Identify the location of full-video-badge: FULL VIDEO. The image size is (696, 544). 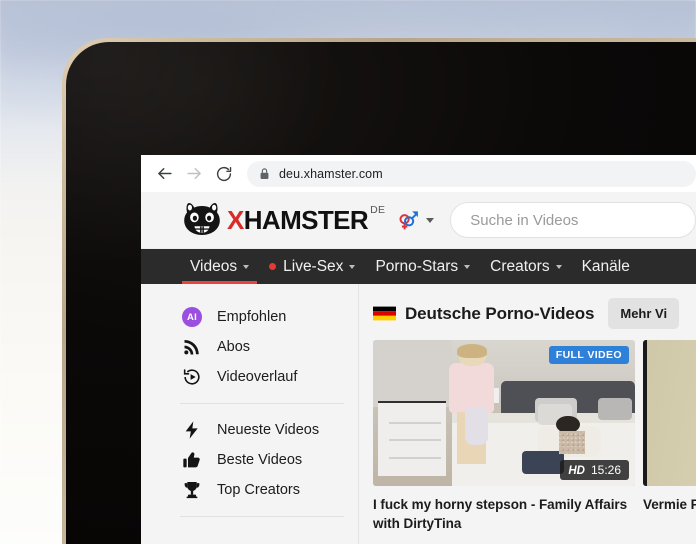
(588, 355).